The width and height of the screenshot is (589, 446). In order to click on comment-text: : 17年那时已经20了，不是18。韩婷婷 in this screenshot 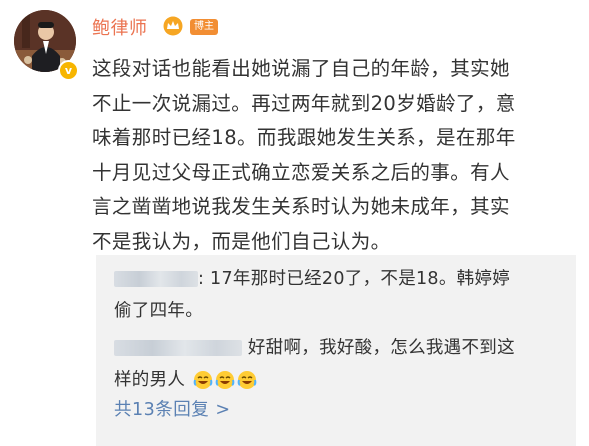, I will do `click(354, 279)`.